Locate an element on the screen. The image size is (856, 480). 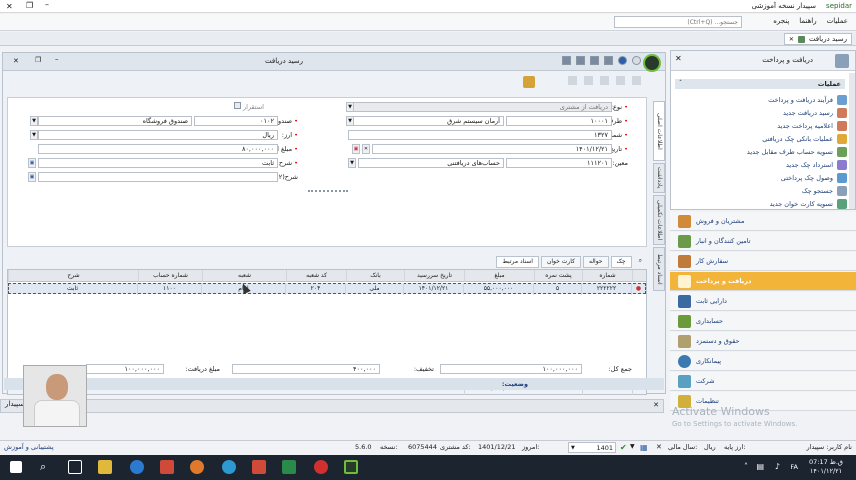
op-cheque-collect: وصول چک پرداختی is located at coordinates (807, 178).